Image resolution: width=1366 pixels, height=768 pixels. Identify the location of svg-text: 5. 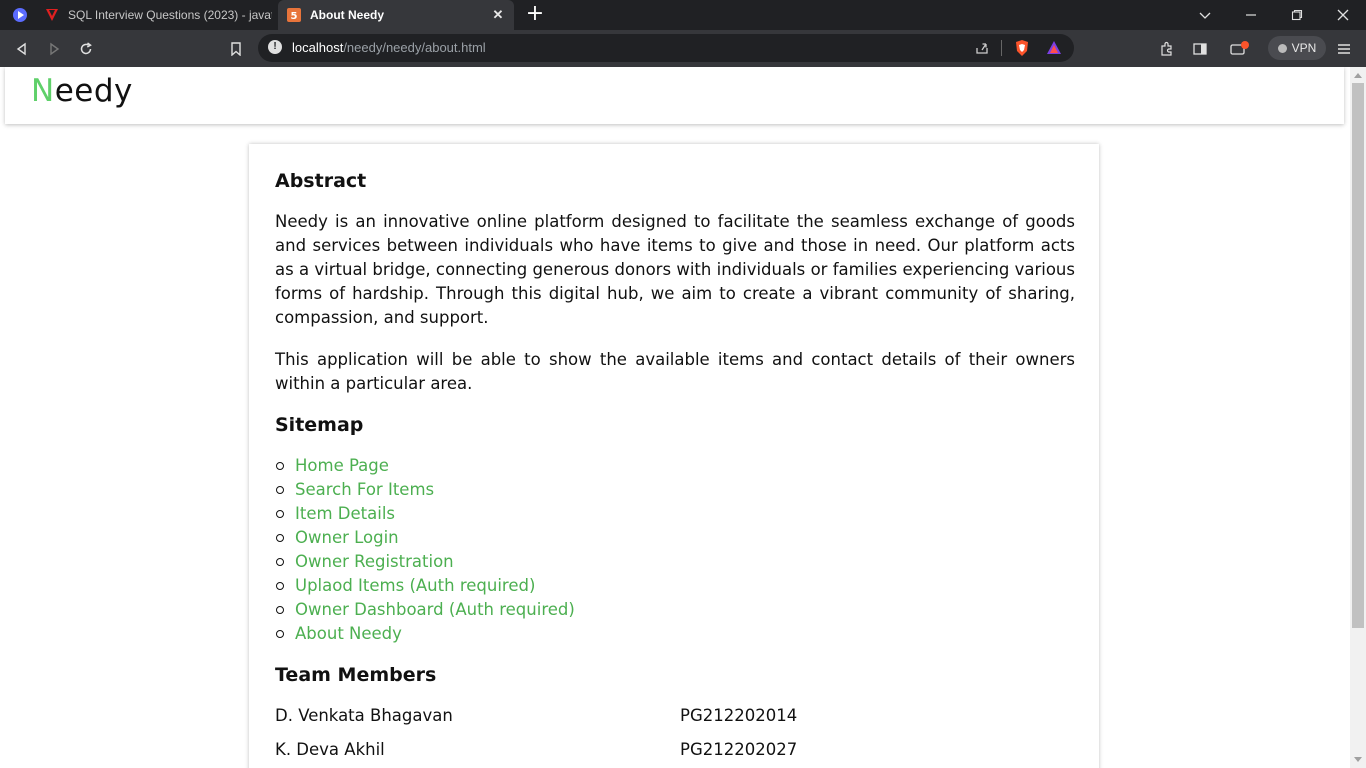
(294, 16).